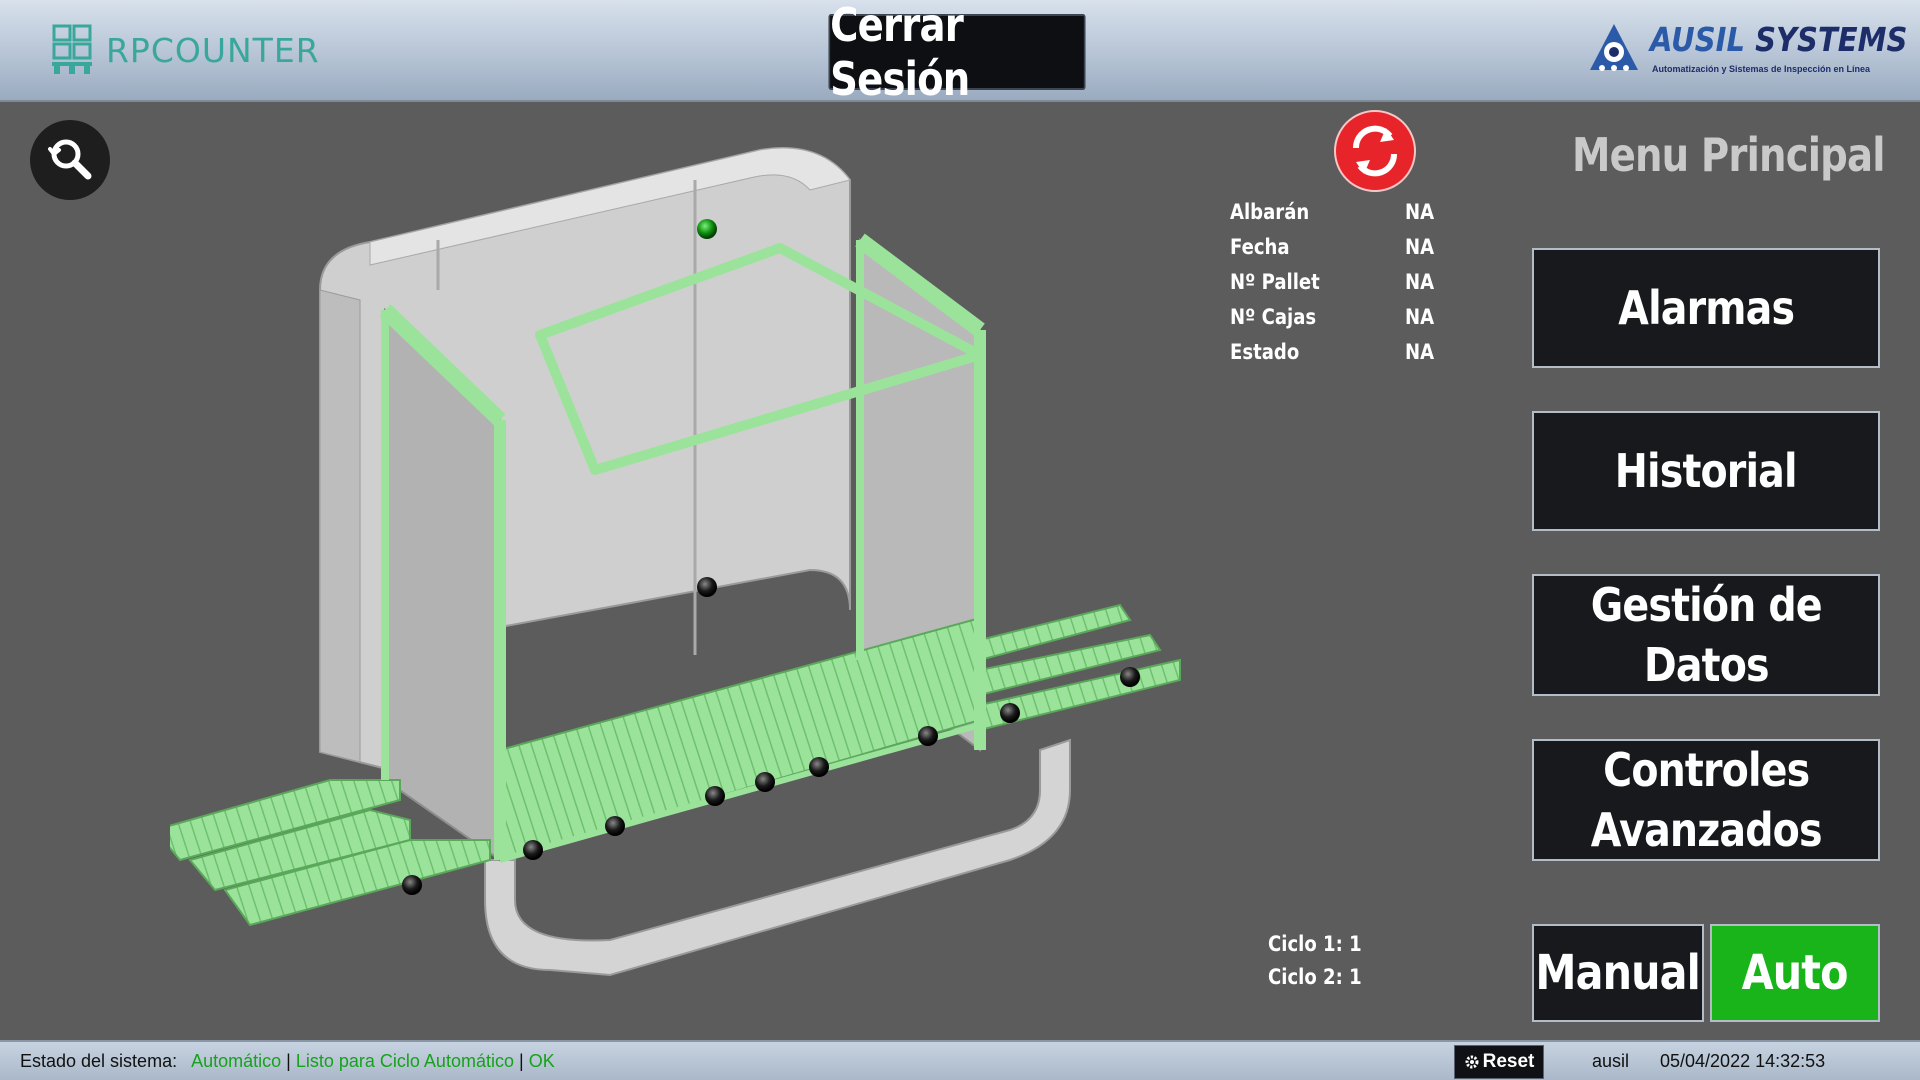  I want to click on status-prefix: Estado del sistema:, so click(99, 1061).